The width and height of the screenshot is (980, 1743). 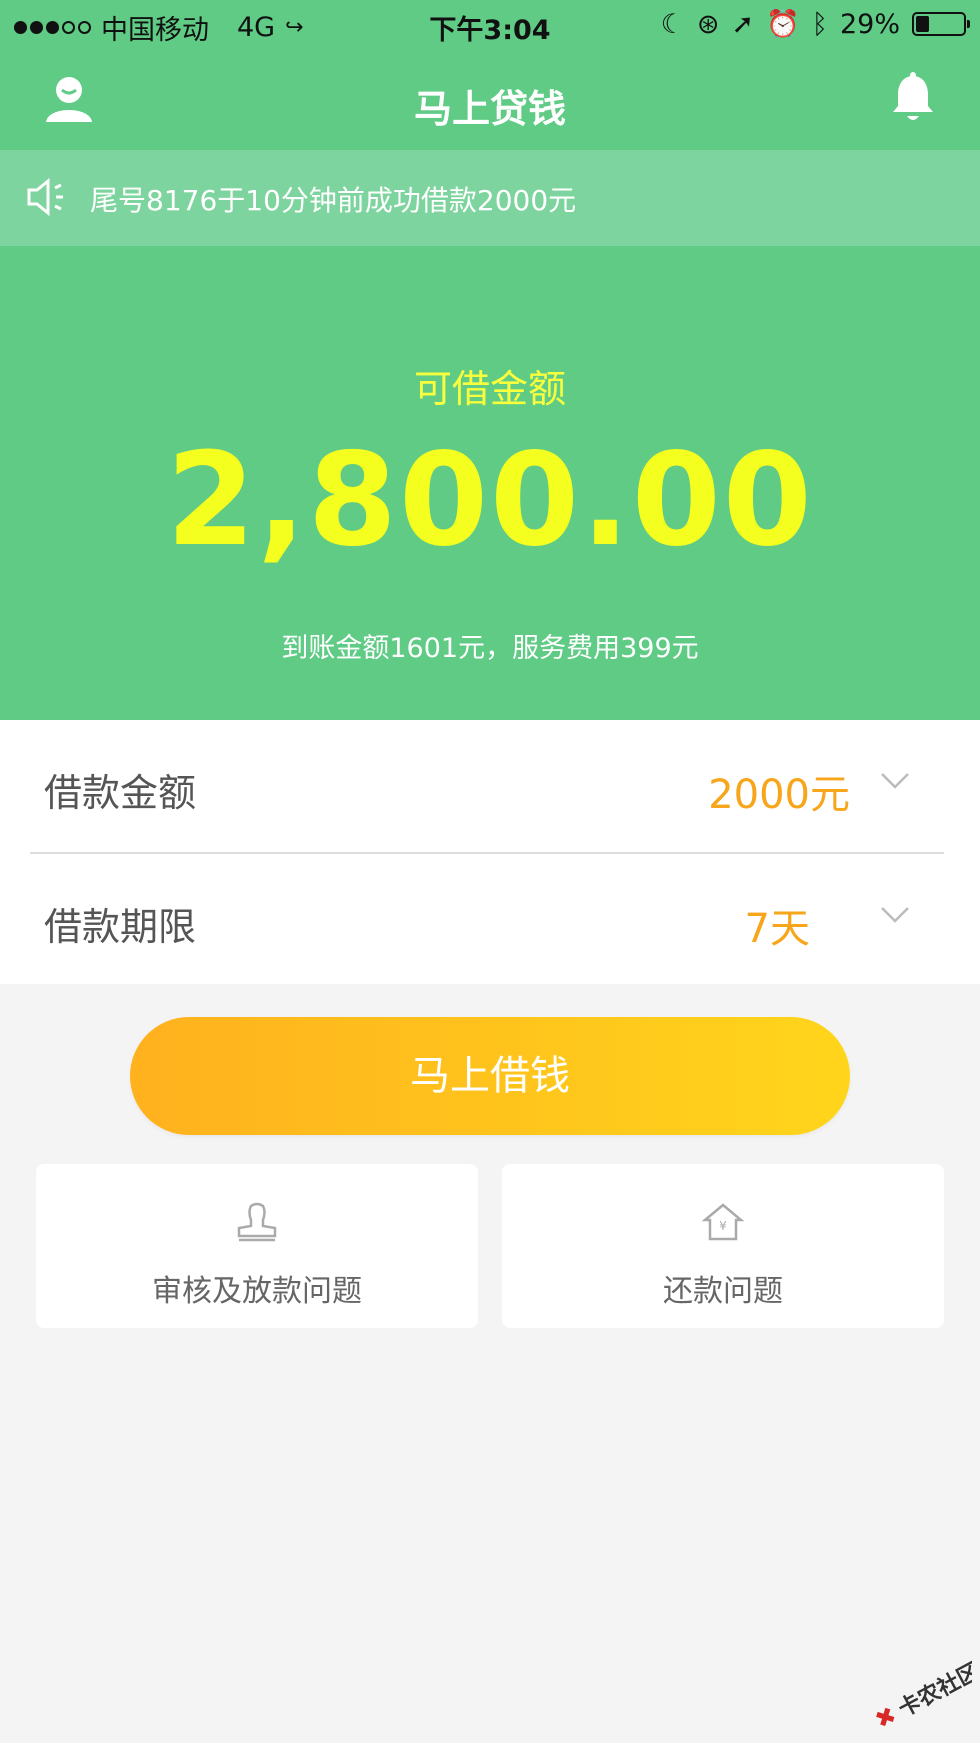 What do you see at coordinates (779, 795) in the screenshot?
I see `loan-amount-value: 2000元` at bounding box center [779, 795].